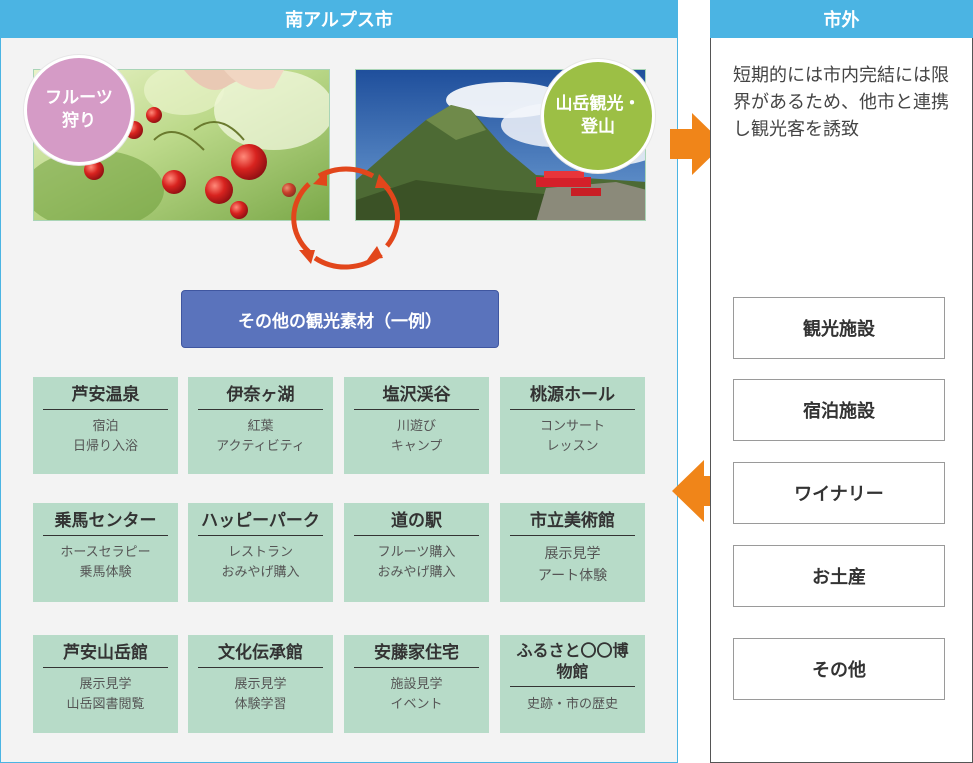 The image size is (973, 763). I want to click on tile-art-museum: 市立美術館 展示見学 アート体験, so click(572, 552).